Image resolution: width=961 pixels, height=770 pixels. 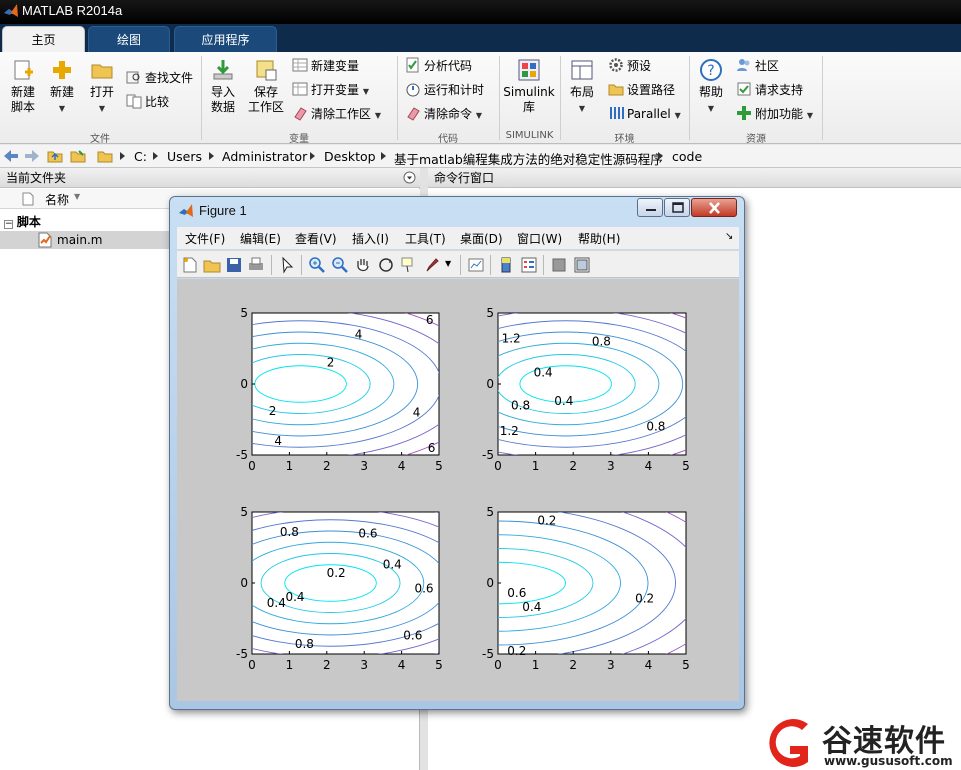 What do you see at coordinates (611, 466) in the screenshot?
I see `x-tick-label: 3` at bounding box center [611, 466].